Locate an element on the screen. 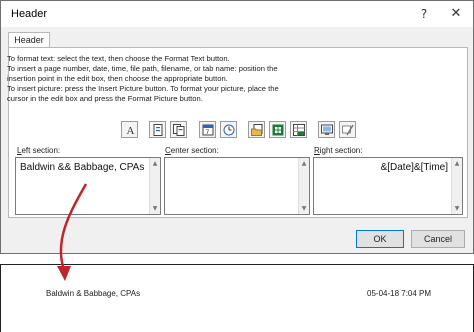  insert-file-path-icon is located at coordinates (257, 130).